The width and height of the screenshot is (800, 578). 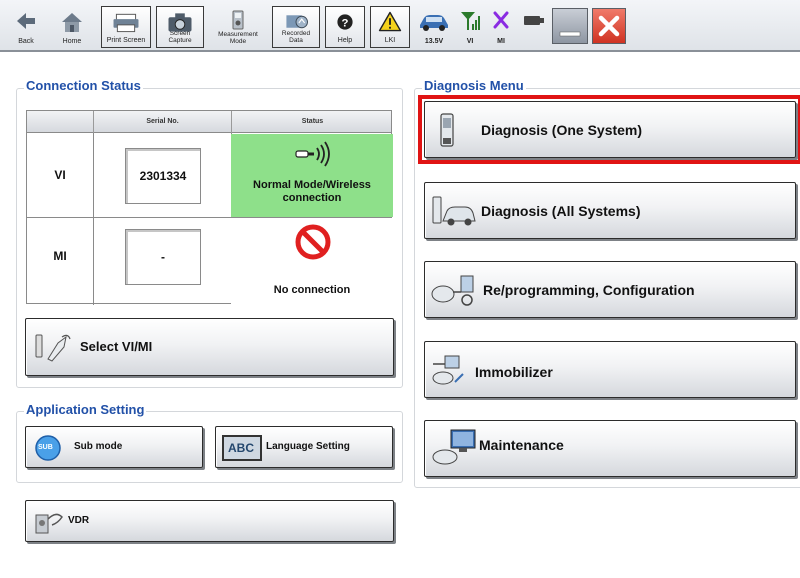 I want to click on select-vi-mi-label: Select VI/MI, so click(x=116, y=346).